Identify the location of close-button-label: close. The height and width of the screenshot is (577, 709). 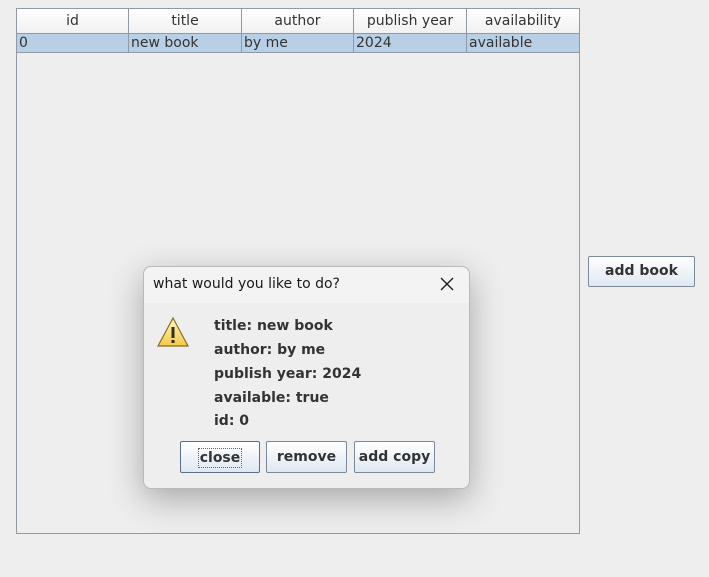
(220, 458).